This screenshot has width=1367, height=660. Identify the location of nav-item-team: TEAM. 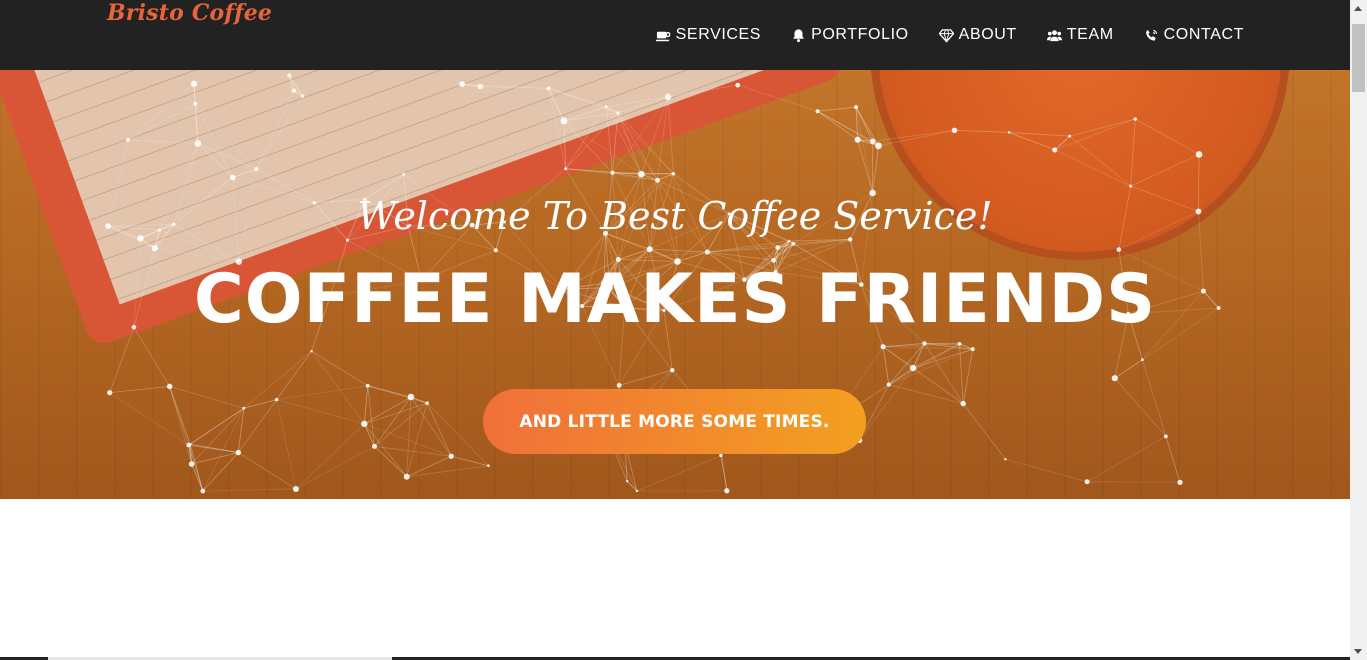
(1080, 35).